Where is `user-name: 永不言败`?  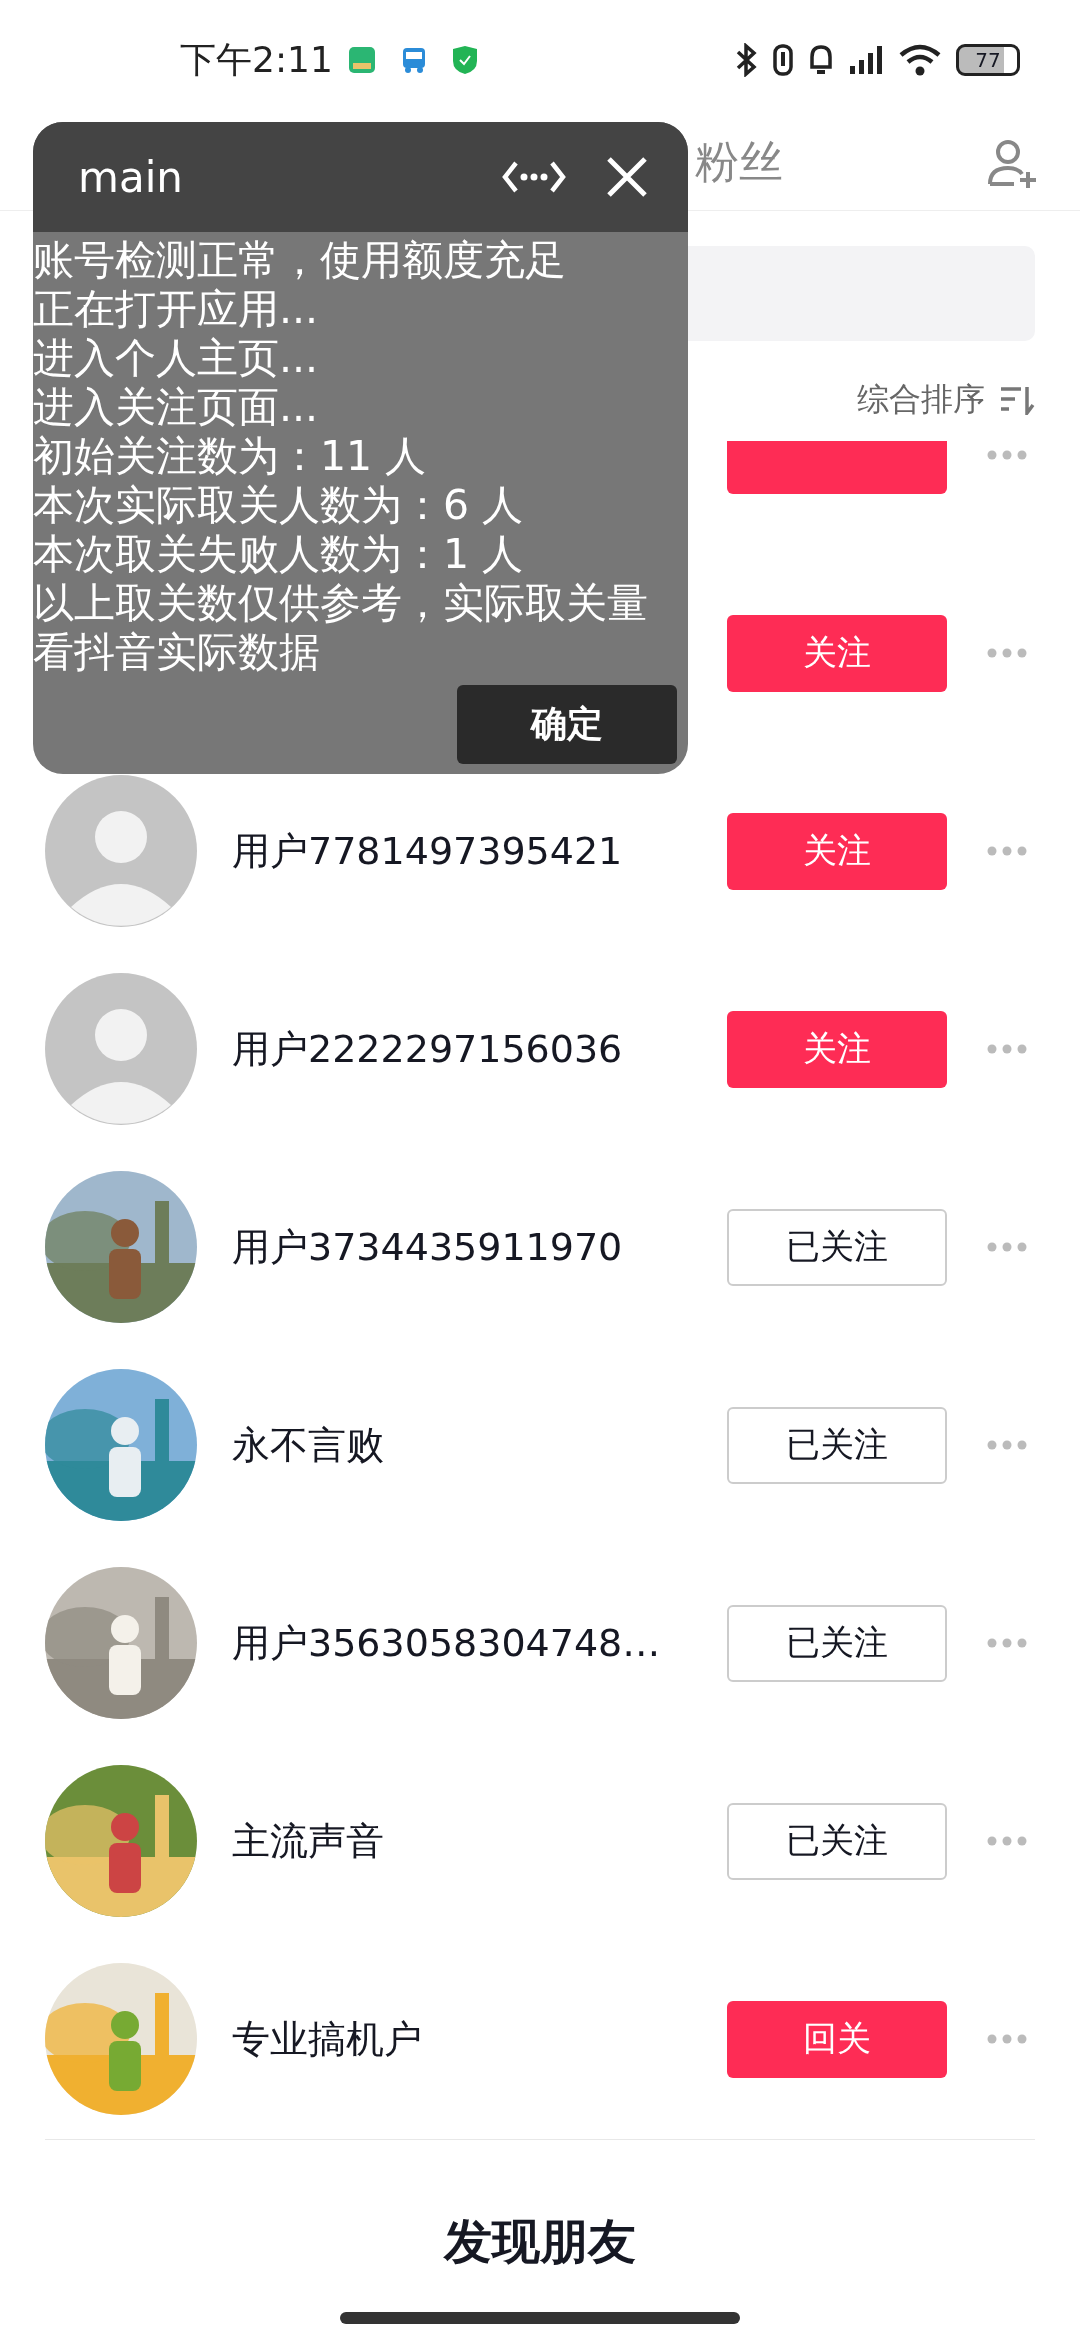
user-name: 永不言败 is located at coordinates (467, 1445).